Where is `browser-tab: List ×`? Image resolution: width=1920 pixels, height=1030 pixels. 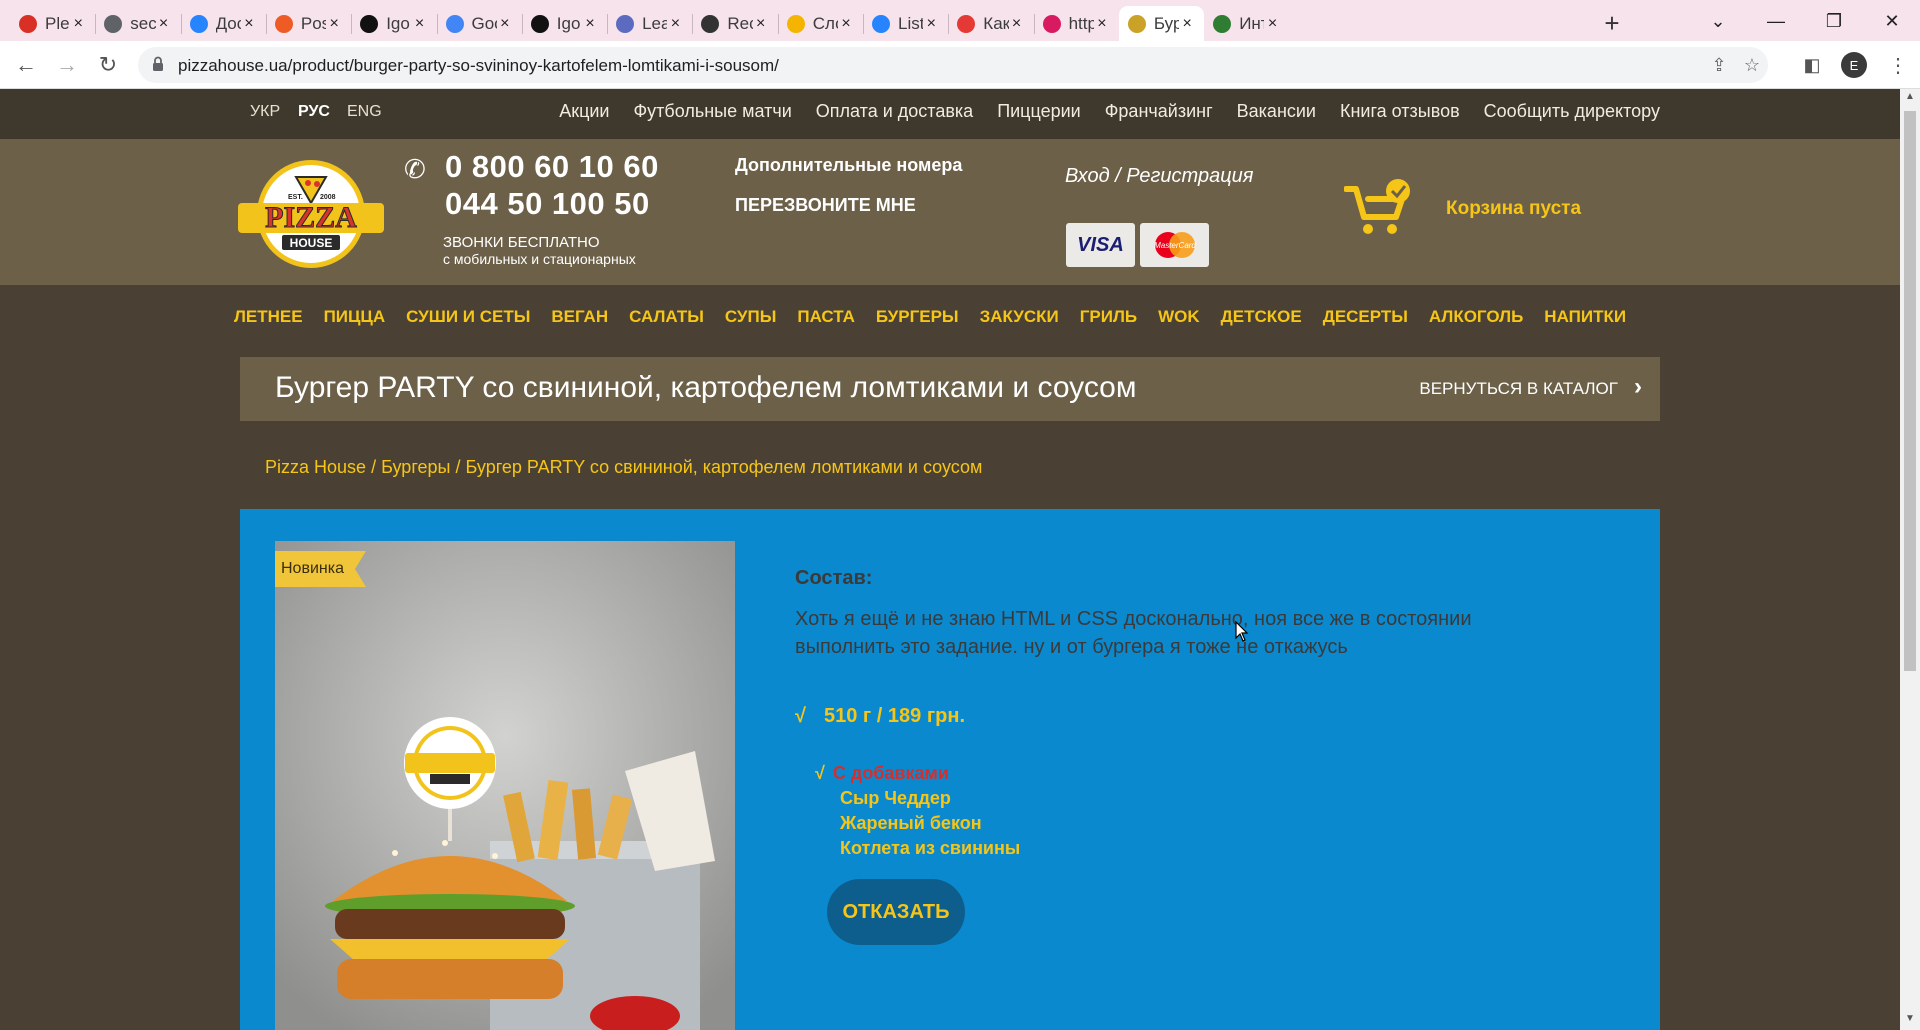 browser-tab: List × is located at coordinates (905, 23).